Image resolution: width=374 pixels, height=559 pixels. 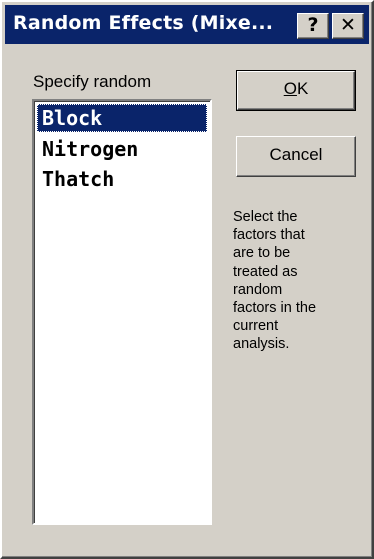 I want to click on ok-button: OK, so click(x=296, y=90).